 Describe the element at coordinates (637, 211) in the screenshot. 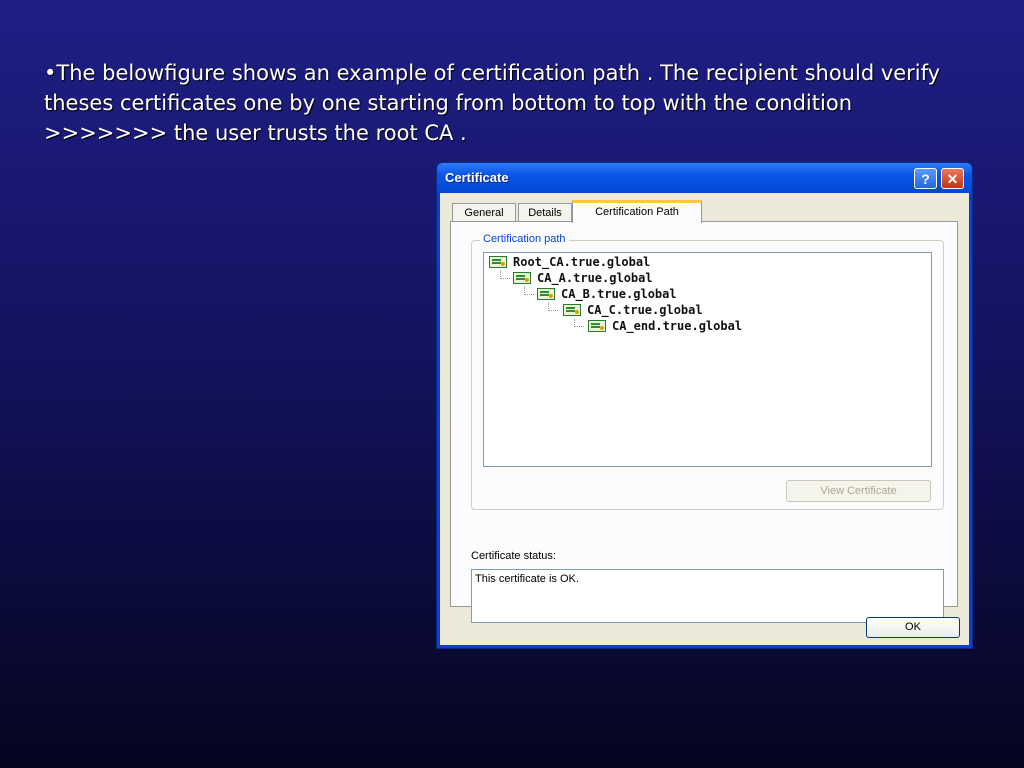

I see `tab-certification-path: Certification Path` at that location.